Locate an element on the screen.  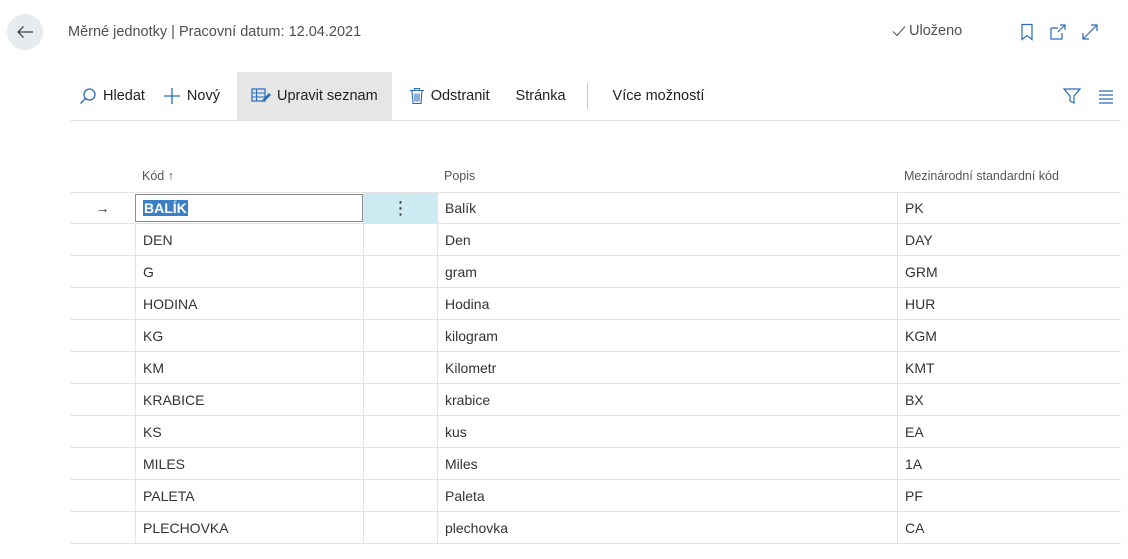
cell-intl-code: PK is located at coordinates (1009, 208).